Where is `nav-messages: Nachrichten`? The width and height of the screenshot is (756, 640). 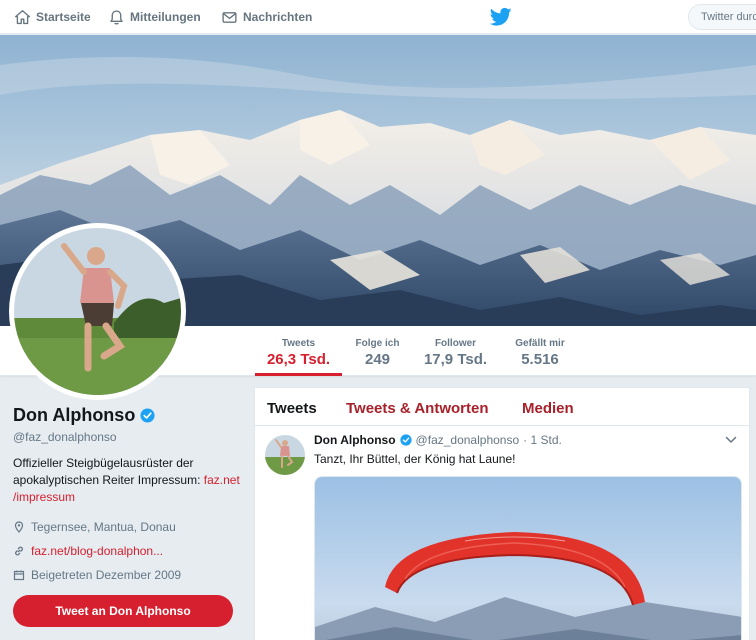
nav-messages: Nachrichten is located at coordinates (266, 17).